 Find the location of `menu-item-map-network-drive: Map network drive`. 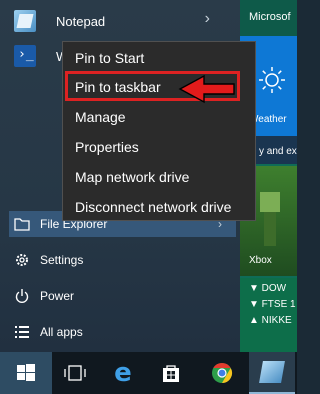

menu-item-map-network-drive: Map network drive is located at coordinates (132, 177).